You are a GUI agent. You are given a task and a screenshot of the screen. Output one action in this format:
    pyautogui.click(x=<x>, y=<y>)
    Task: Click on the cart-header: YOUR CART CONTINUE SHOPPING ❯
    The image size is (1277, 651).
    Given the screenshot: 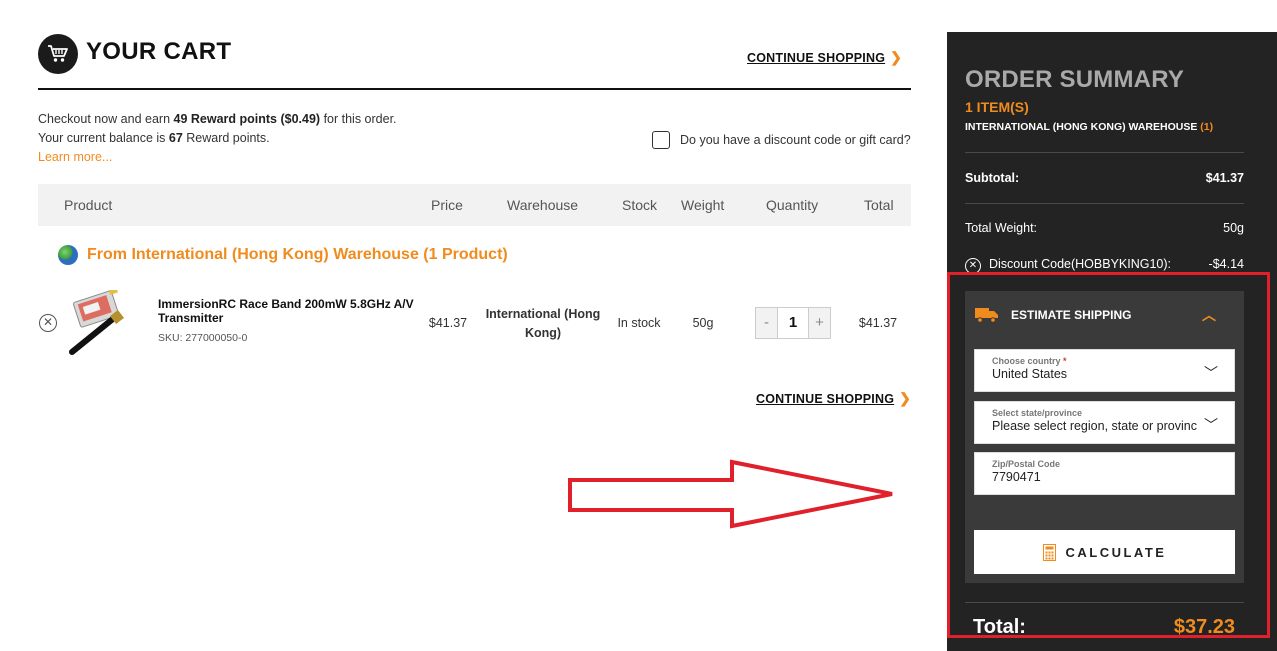 What is the action you would take?
    pyautogui.click(x=474, y=61)
    